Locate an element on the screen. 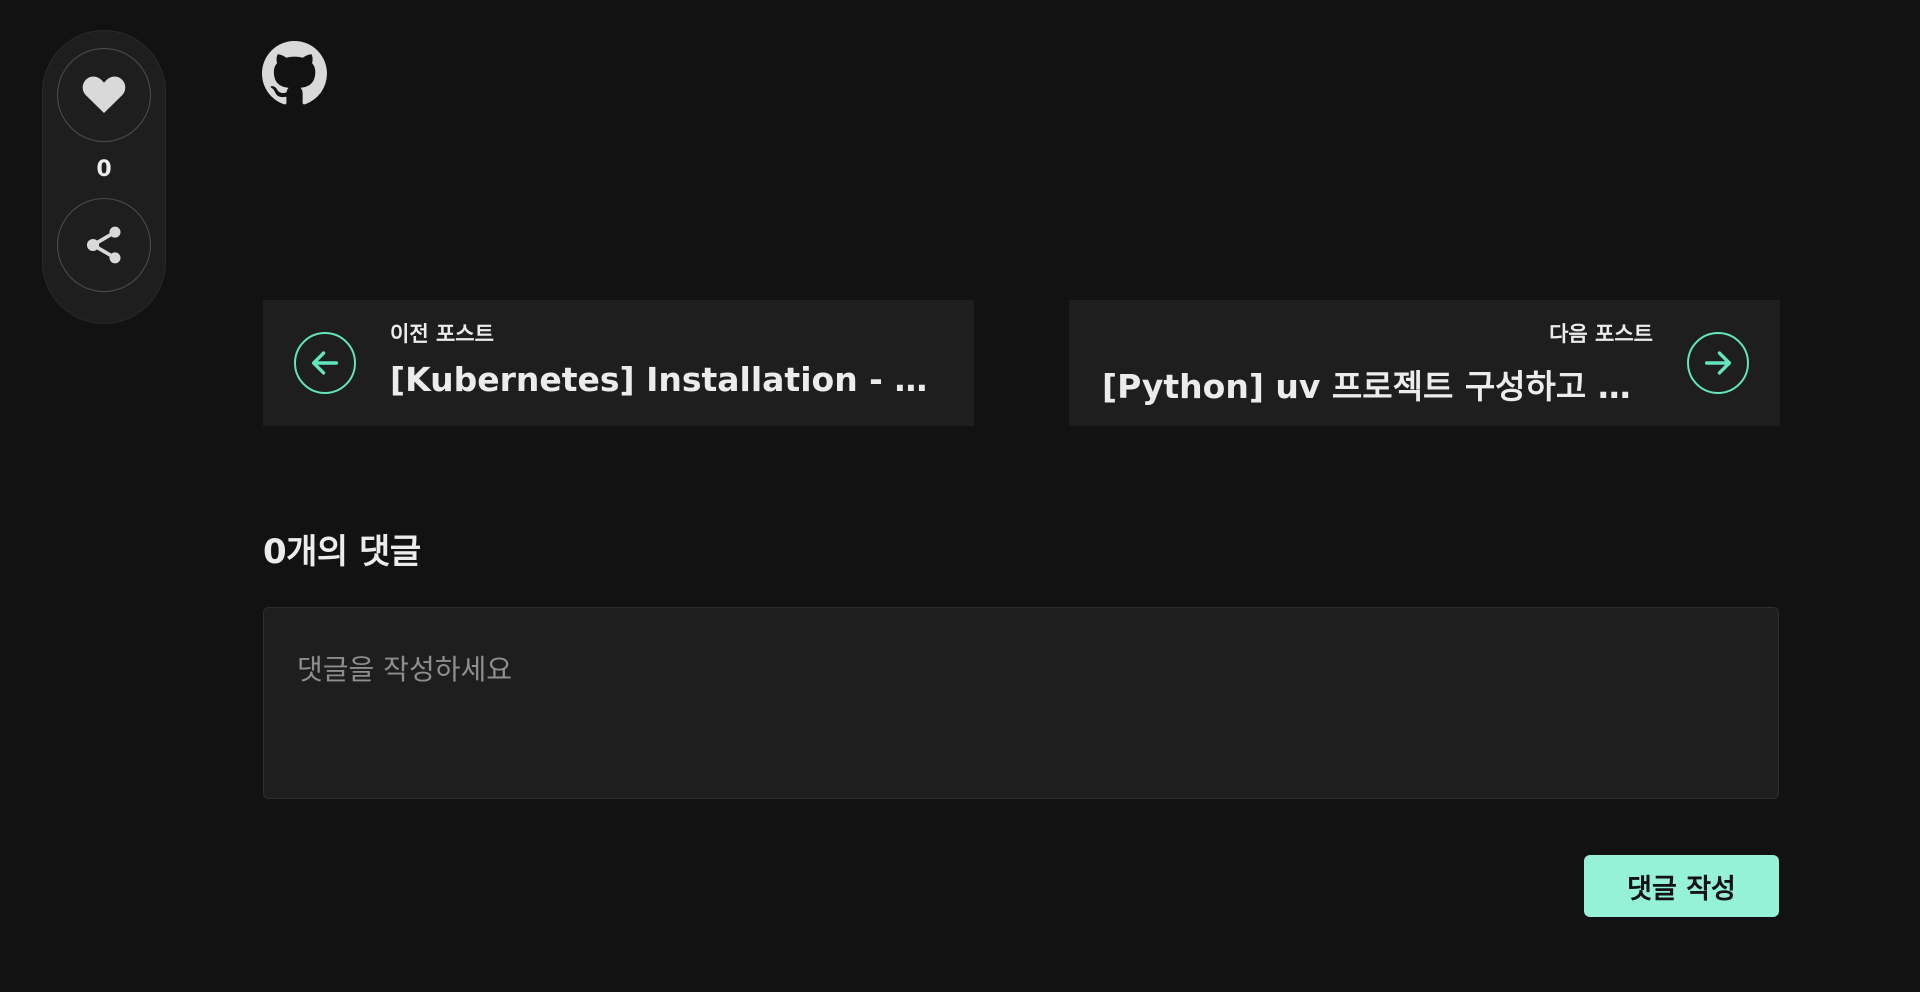 The image size is (1920, 992). arrow-left-icon is located at coordinates (325, 363).